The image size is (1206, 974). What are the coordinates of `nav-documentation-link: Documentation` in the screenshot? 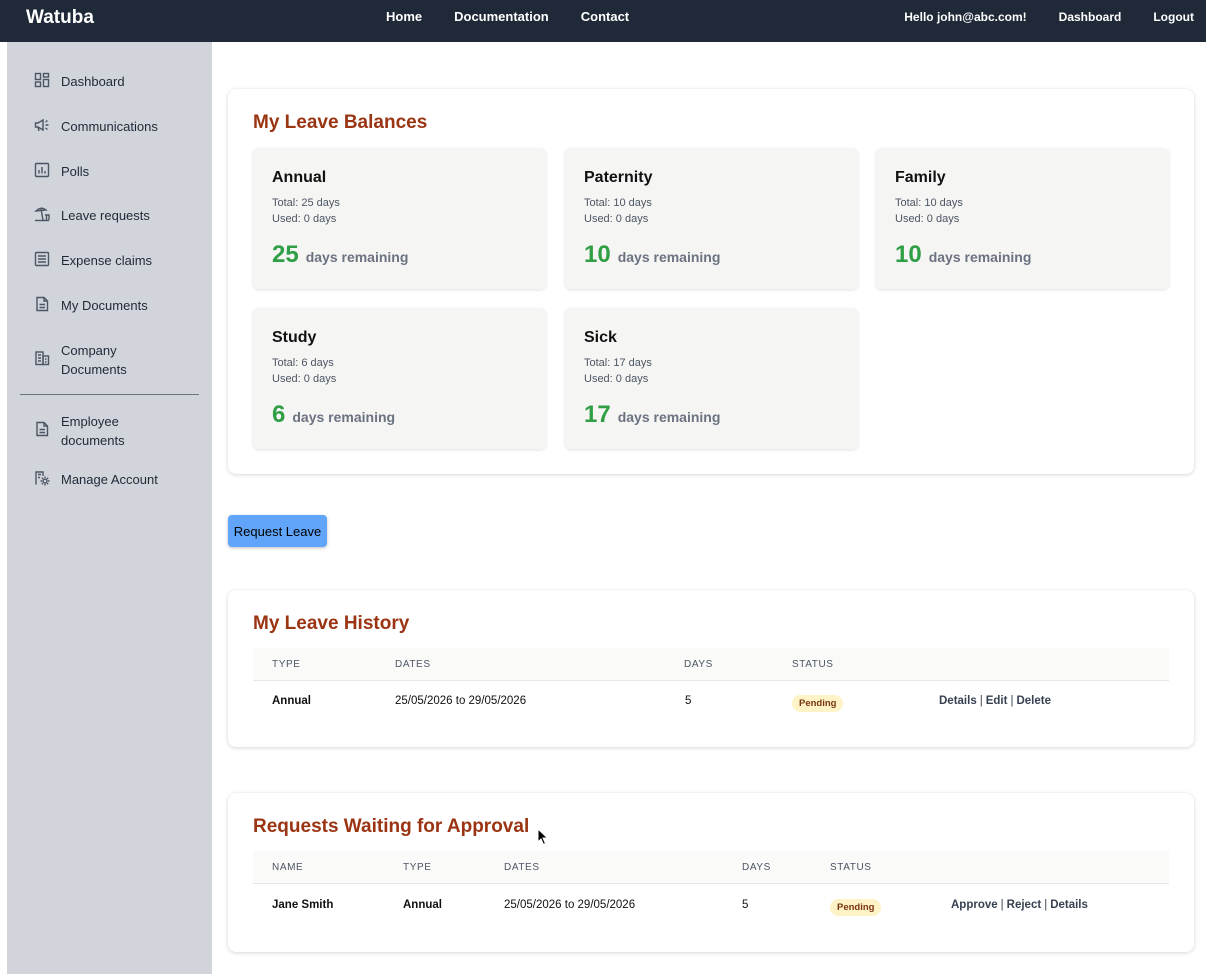 It's located at (501, 16).